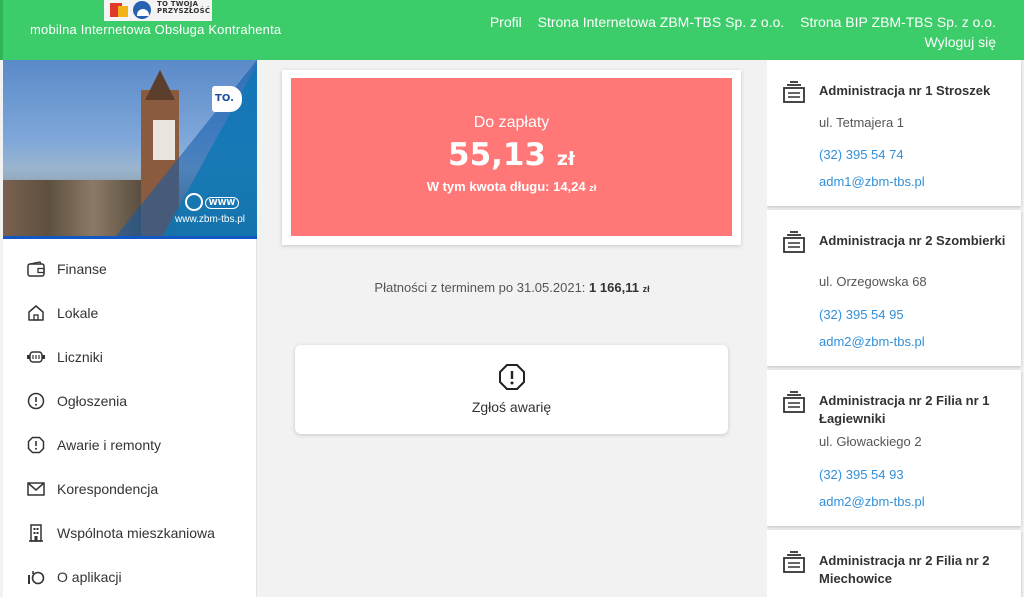 This screenshot has height=597, width=1024. Describe the element at coordinates (614, 287) in the screenshot. I see `future-payments-amount: 1 166,11` at that location.